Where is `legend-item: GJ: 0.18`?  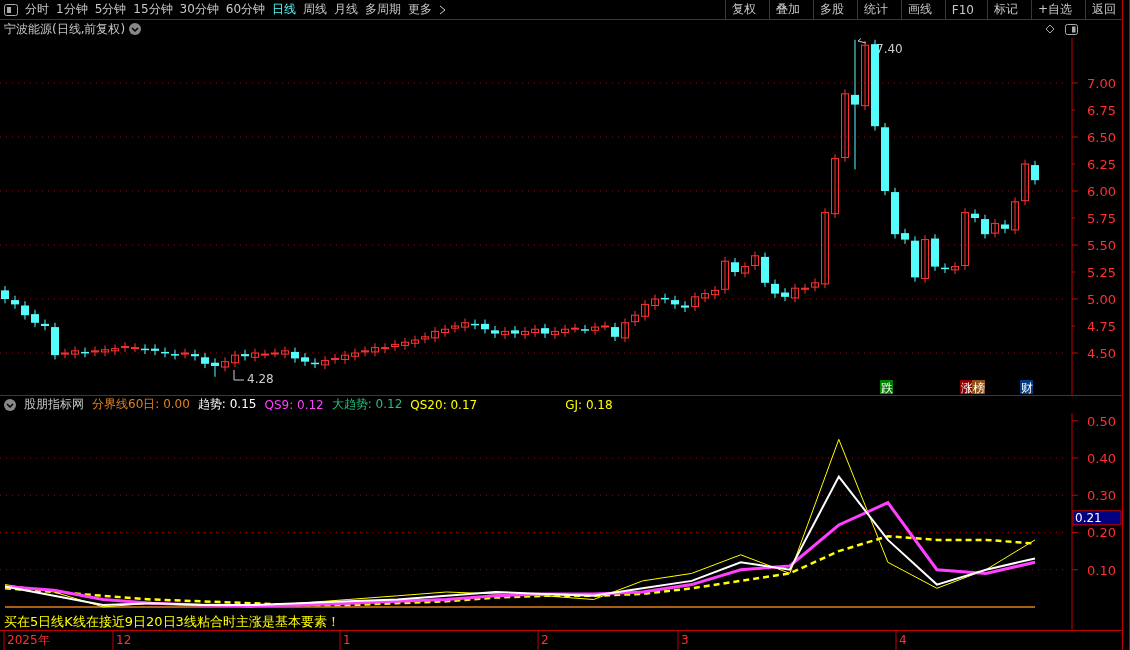 legend-item: GJ: 0.18 is located at coordinates (589, 404).